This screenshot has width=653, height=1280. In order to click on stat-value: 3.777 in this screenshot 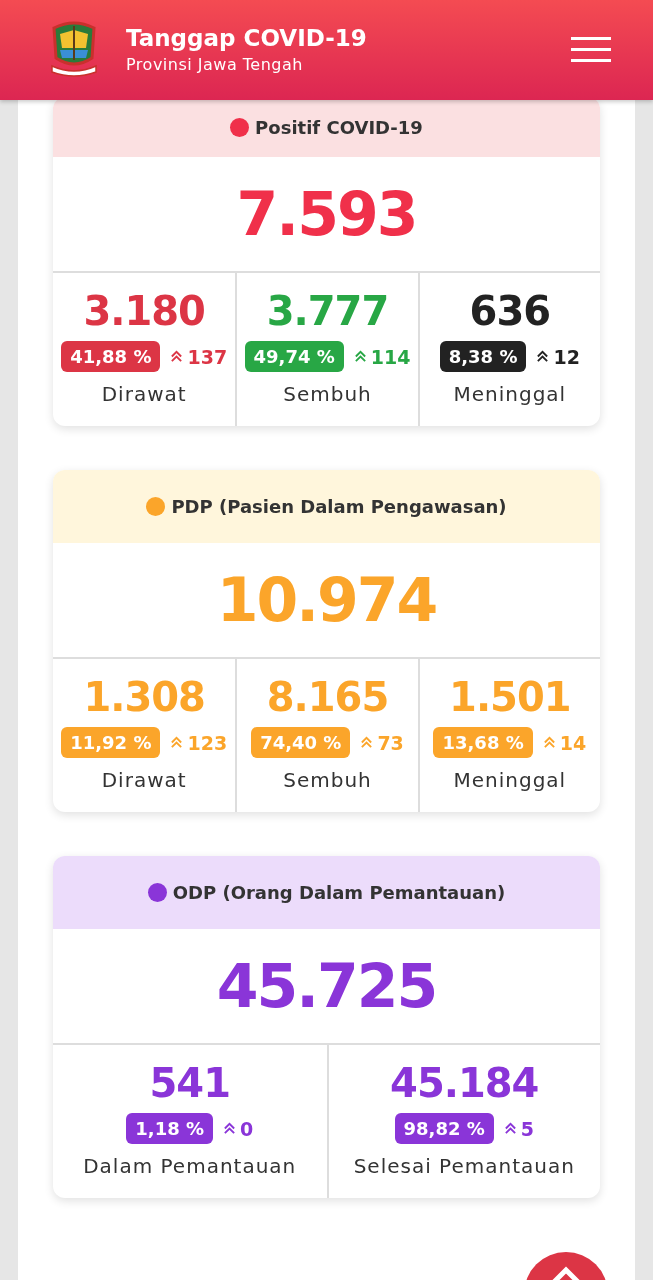, I will do `click(327, 311)`.